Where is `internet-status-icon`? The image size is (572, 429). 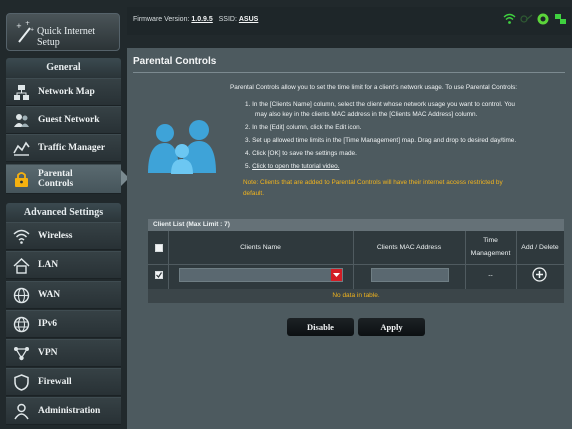 internet-status-icon is located at coordinates (543, 19).